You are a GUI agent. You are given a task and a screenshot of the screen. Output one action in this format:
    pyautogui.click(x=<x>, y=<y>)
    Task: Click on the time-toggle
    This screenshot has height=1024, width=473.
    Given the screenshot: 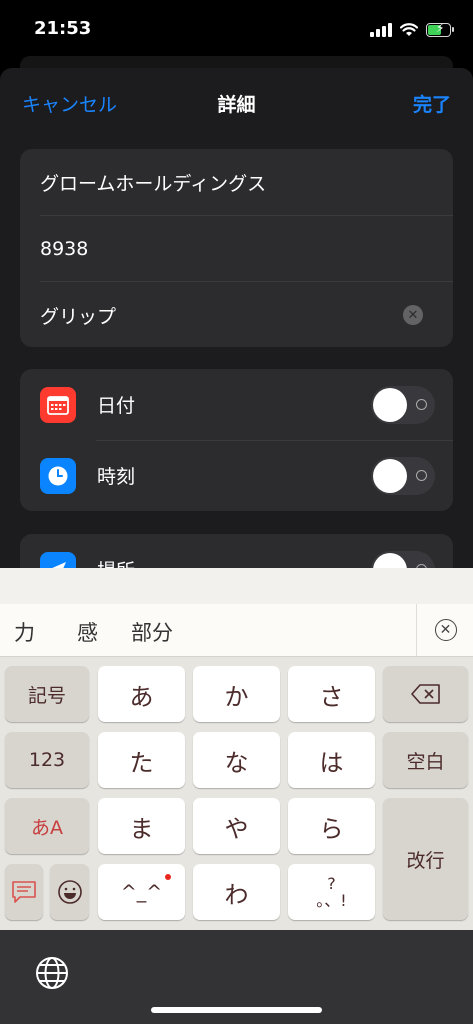 What is the action you would take?
    pyautogui.click(x=403, y=475)
    